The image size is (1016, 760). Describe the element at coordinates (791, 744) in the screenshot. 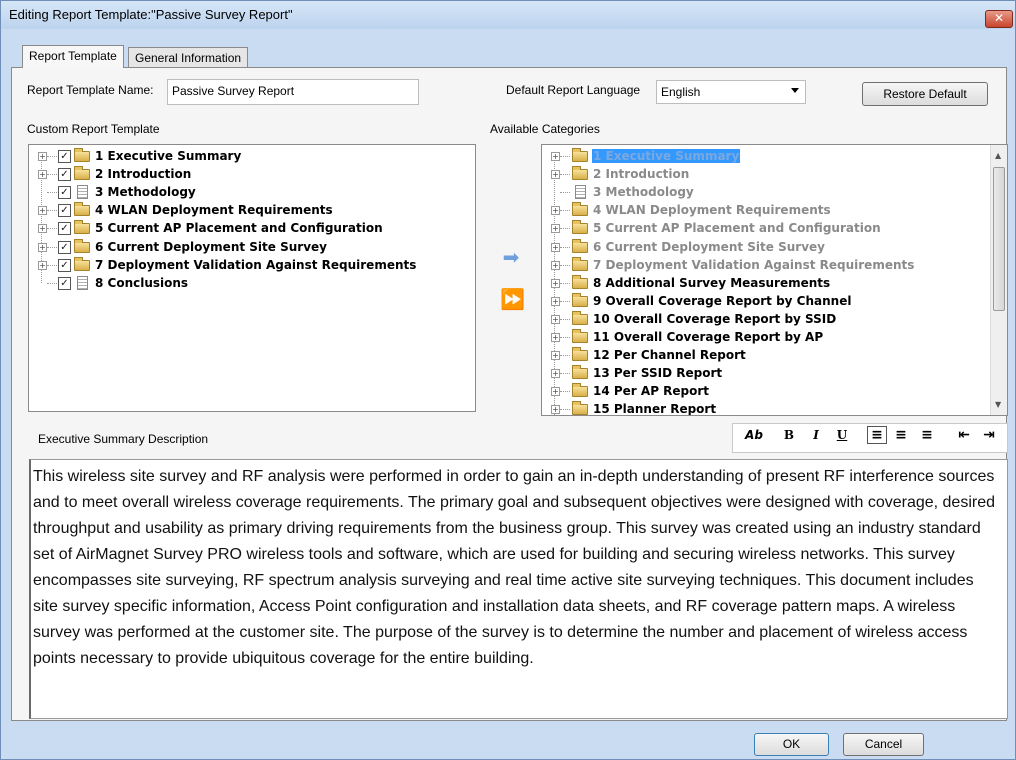

I see `ok-button: OK` at that location.